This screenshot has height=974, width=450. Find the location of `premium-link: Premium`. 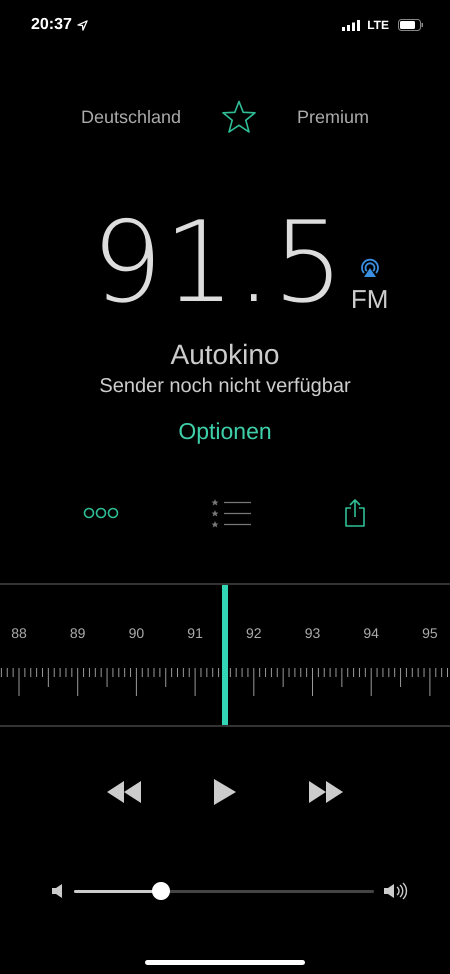

premium-link: Premium is located at coordinates (333, 117).